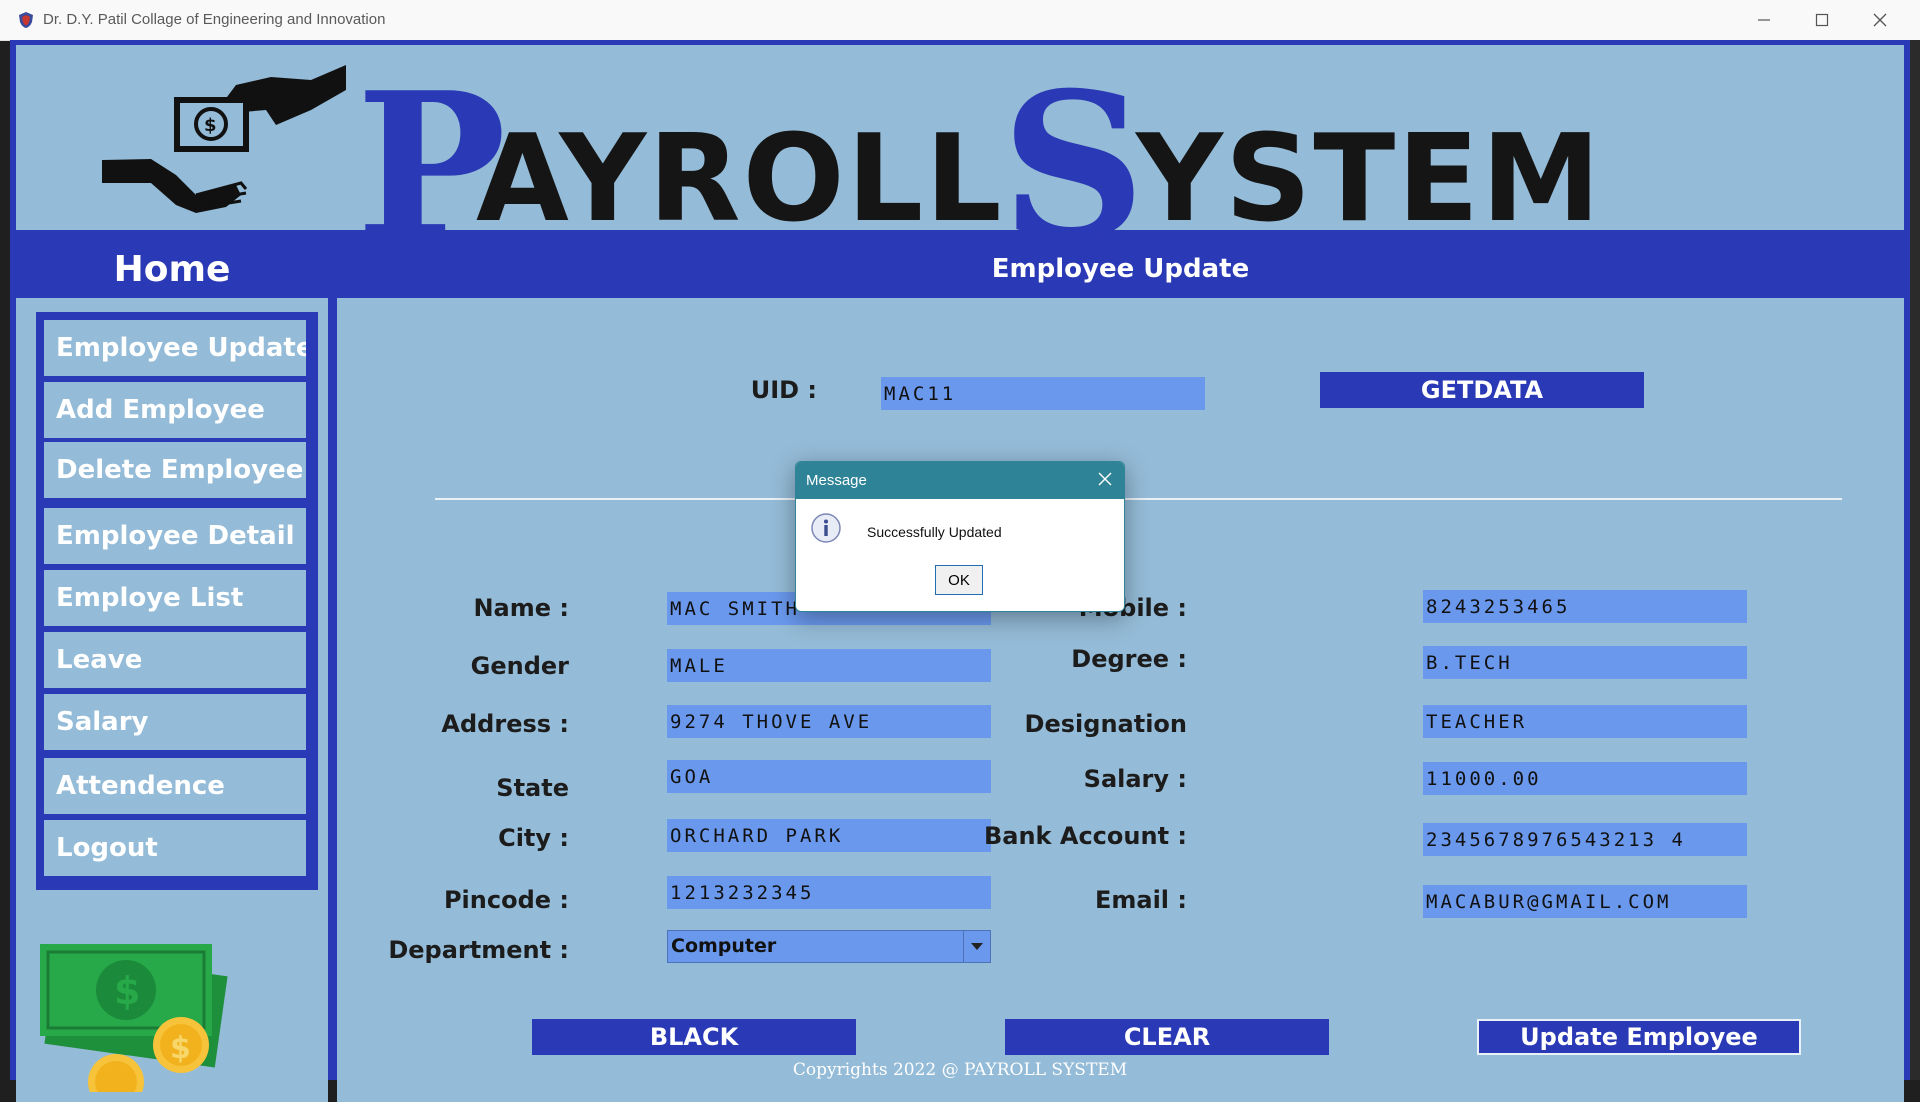  Describe the element at coordinates (175, 660) in the screenshot. I see `sidebar-item-leave: Leave` at that location.